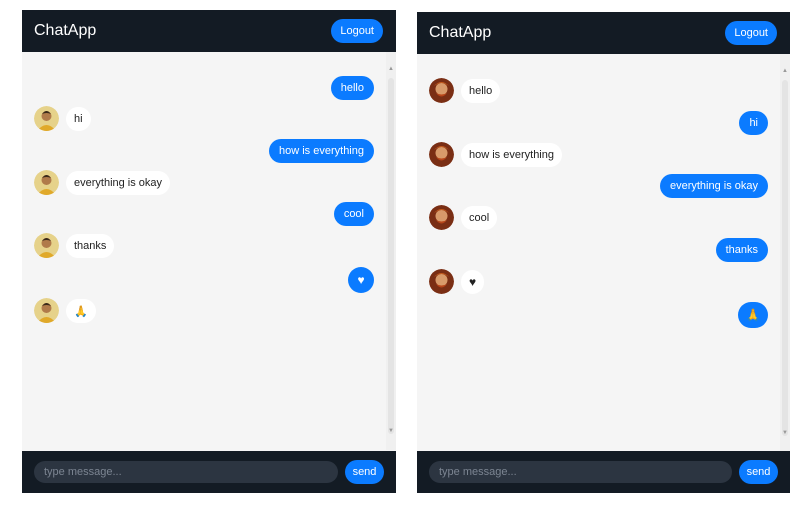 The image size is (800, 505). What do you see at coordinates (592, 251) in the screenshot?
I see `message-sent: thanks` at bounding box center [592, 251].